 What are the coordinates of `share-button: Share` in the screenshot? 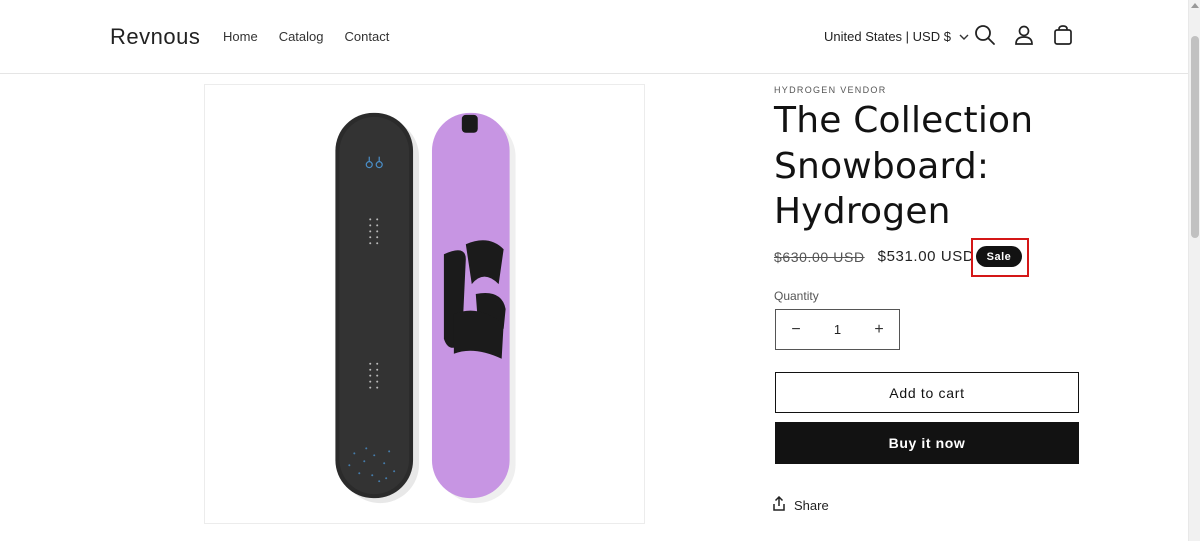 It's located at (800, 505).